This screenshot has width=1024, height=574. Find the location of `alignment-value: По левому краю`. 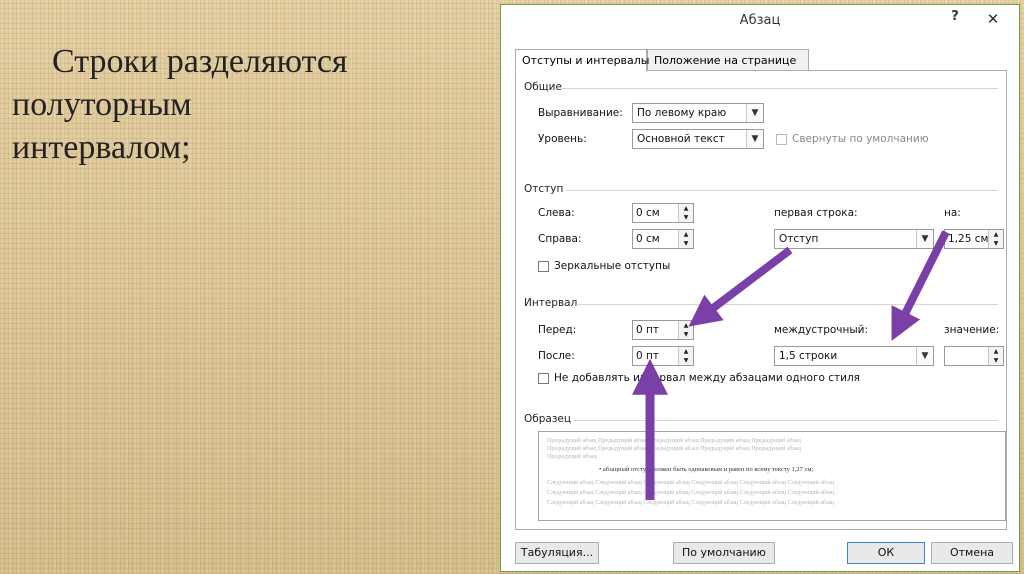

alignment-value: По левому краю is located at coordinates (682, 113).